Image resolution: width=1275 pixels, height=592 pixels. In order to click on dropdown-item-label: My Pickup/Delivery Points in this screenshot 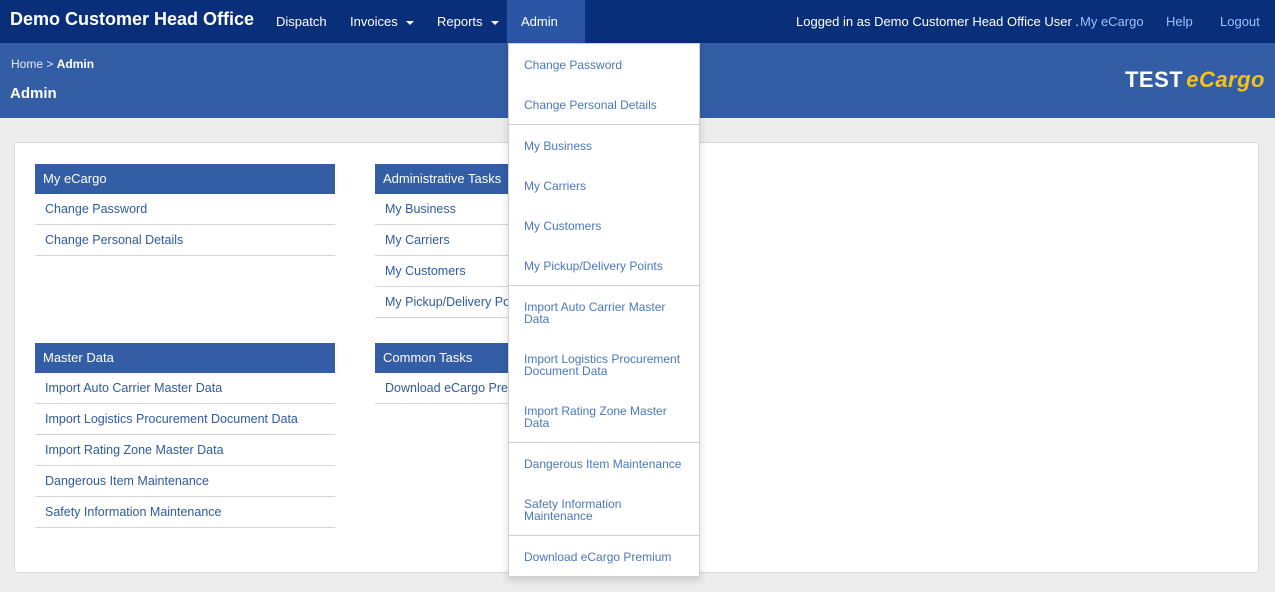, I will do `click(593, 266)`.